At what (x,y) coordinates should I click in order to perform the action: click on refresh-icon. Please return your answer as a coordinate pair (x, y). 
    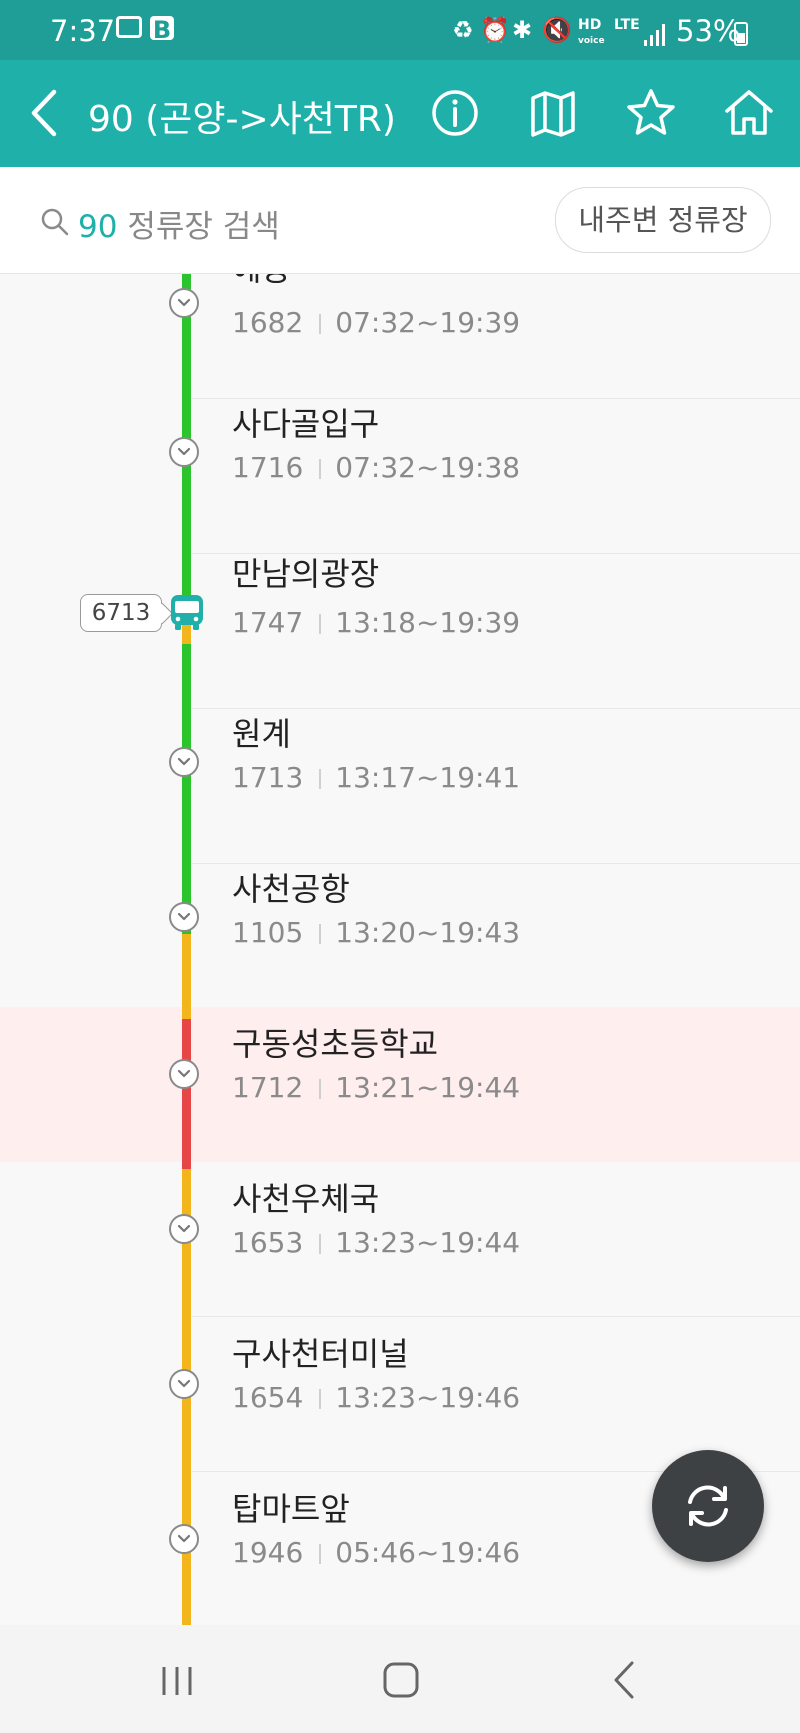
    Looking at the image, I should click on (708, 1506).